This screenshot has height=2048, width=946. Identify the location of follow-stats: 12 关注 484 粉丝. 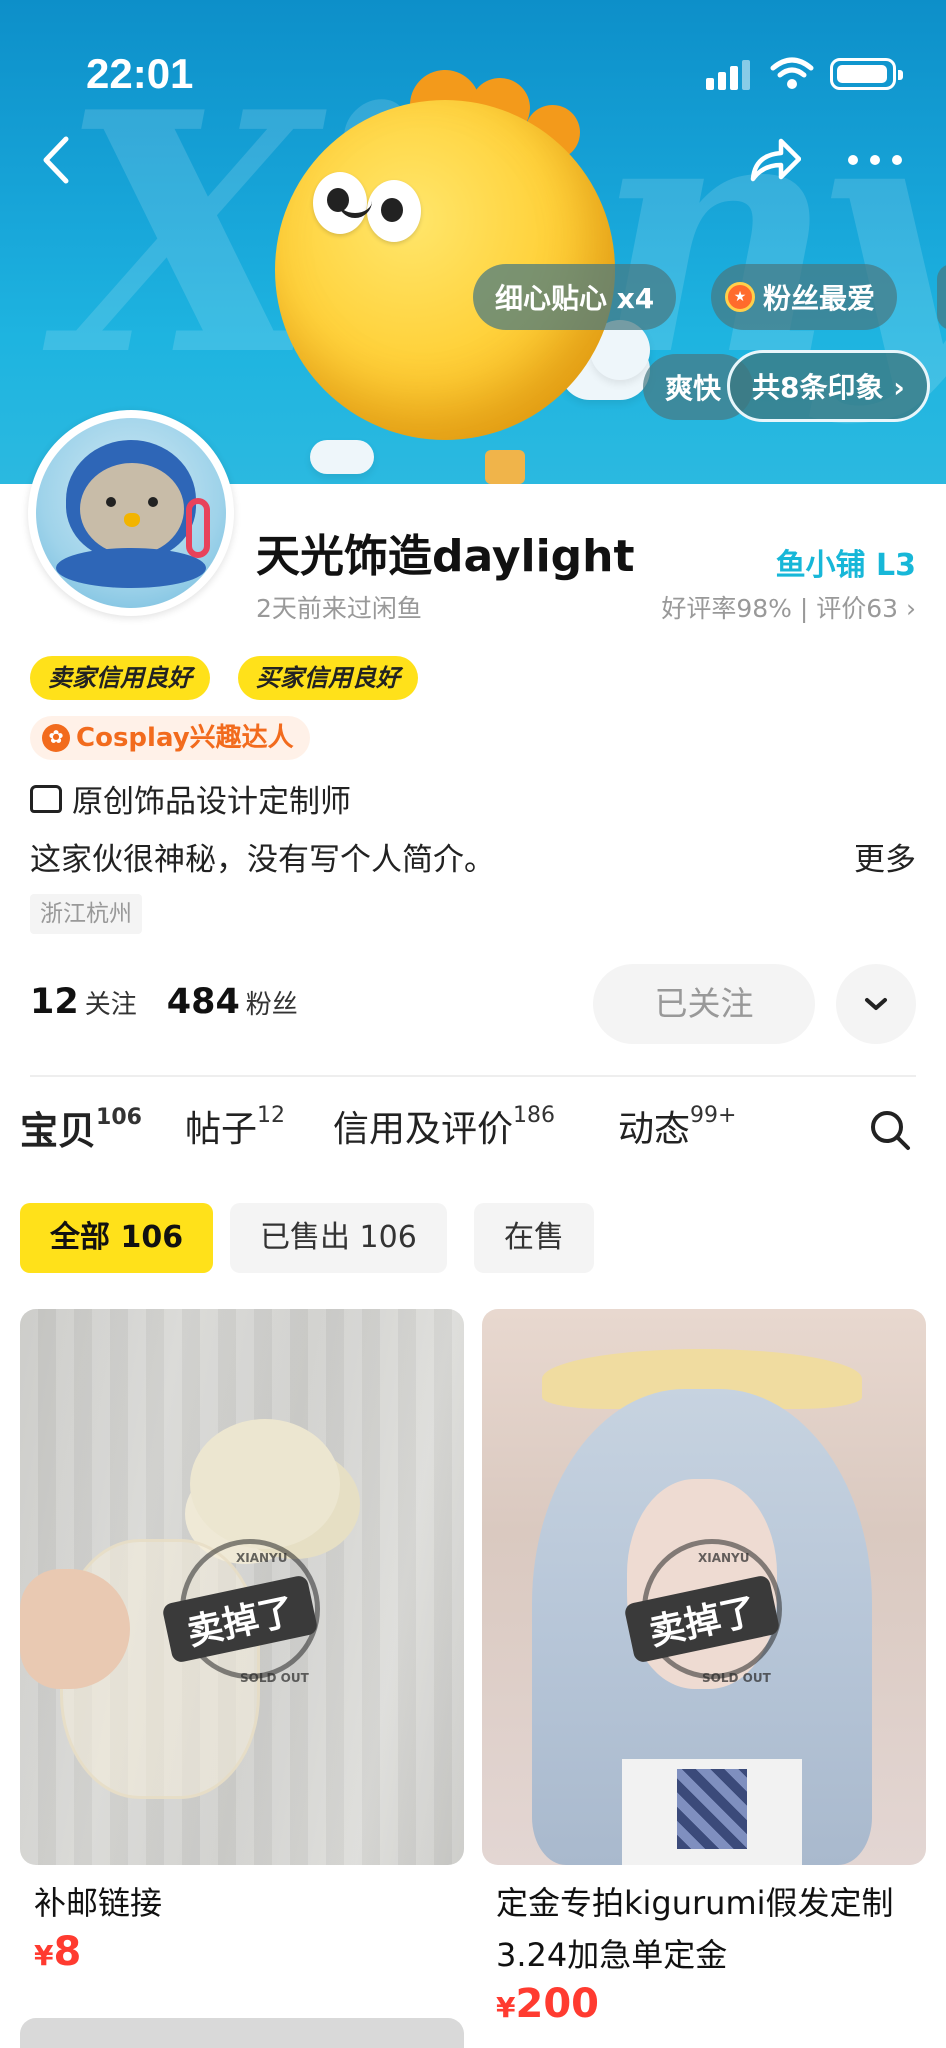
(179, 1002).